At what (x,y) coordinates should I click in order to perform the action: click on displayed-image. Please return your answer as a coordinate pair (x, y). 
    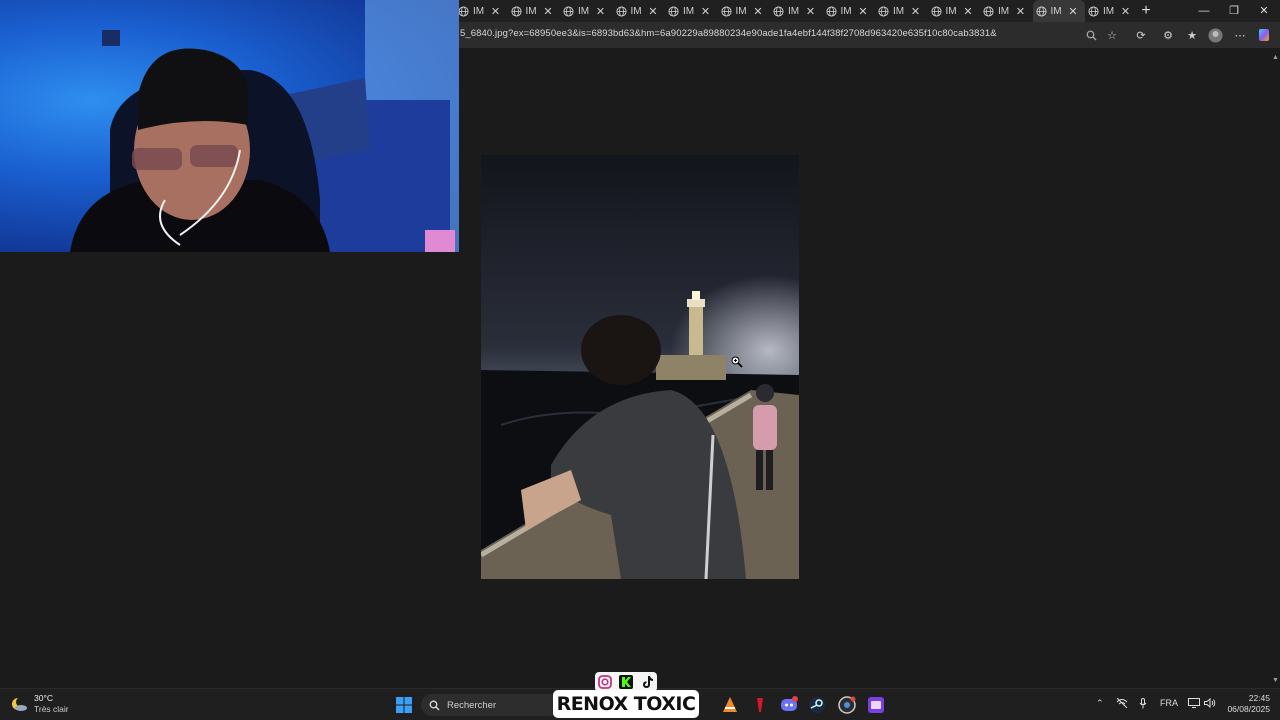
    Looking at the image, I should click on (640, 367).